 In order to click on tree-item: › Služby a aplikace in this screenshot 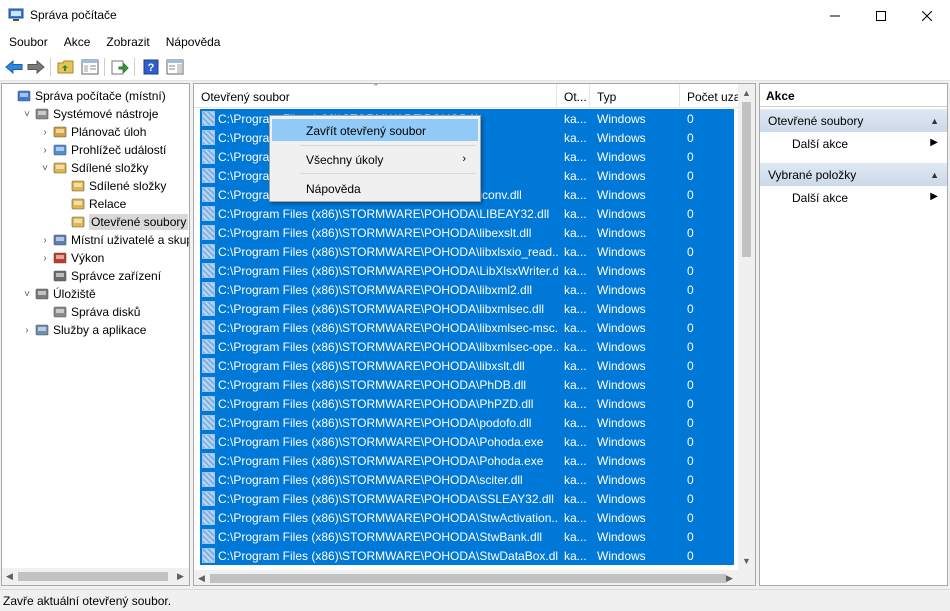, I will do `click(83, 330)`.